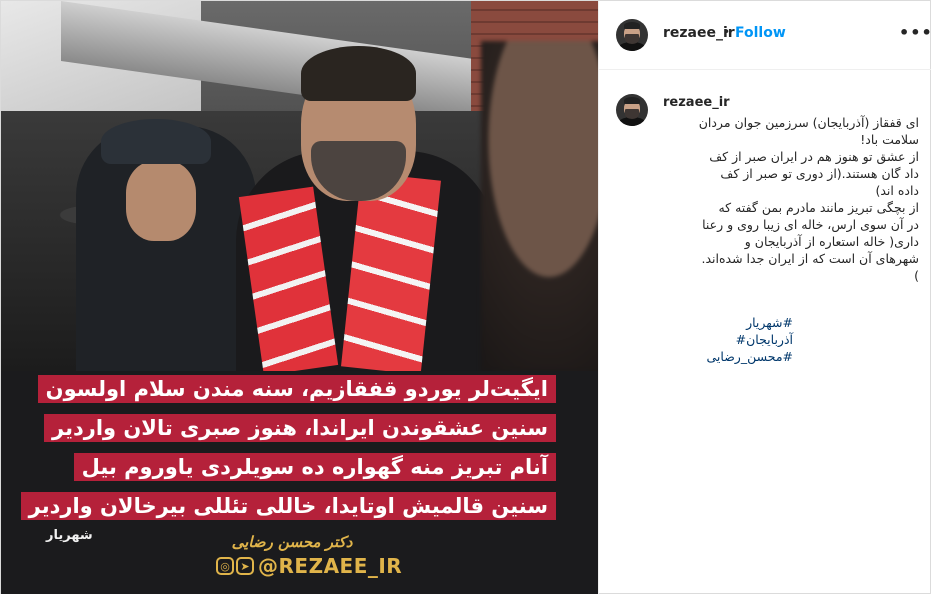 The width and height of the screenshot is (931, 594). Describe the element at coordinates (330, 566) in the screenshot. I see `brand-text: @REZAEE_IR` at that location.